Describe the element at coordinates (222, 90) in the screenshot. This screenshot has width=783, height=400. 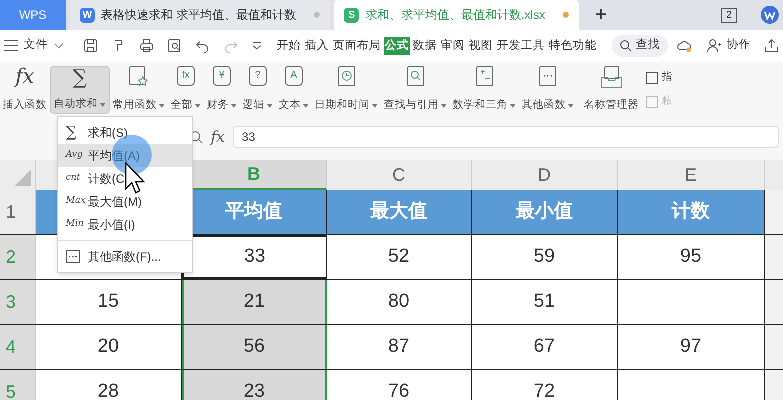
I see `ribbon-button: ¥ 财务` at that location.